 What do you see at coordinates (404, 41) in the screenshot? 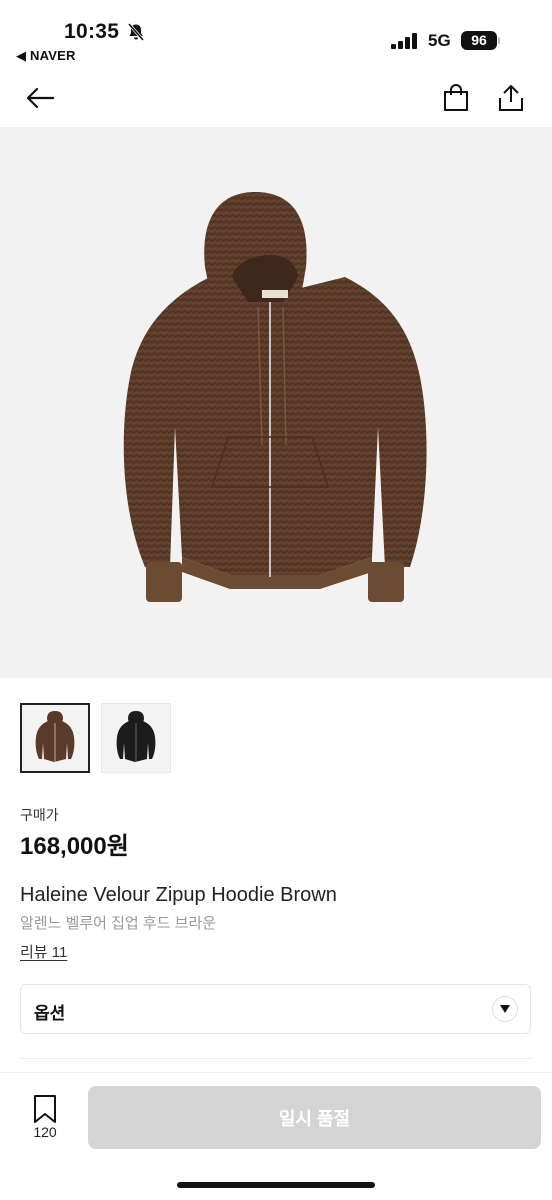
I see `signal-icon` at bounding box center [404, 41].